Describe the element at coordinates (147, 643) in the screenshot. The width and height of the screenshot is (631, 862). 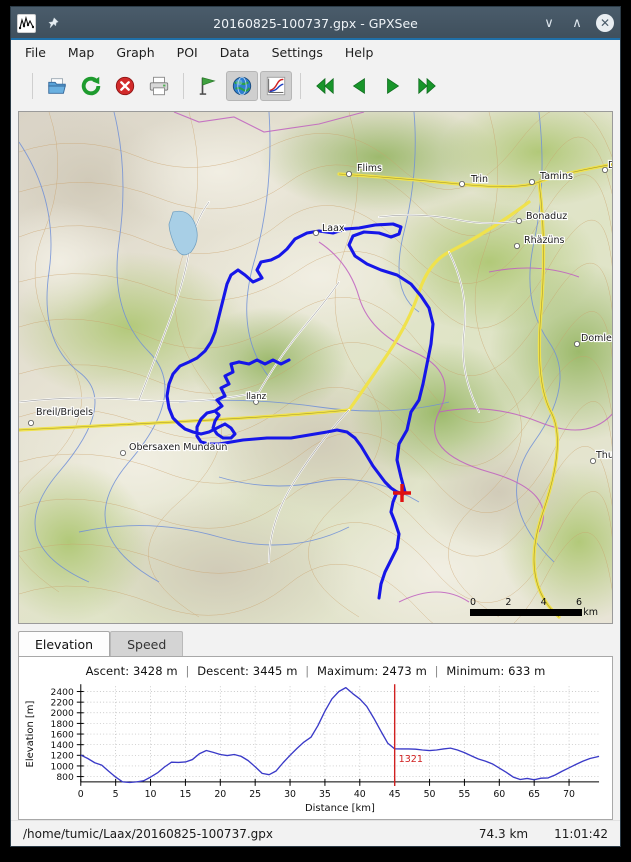
I see `tab-speed: Speed` at that location.